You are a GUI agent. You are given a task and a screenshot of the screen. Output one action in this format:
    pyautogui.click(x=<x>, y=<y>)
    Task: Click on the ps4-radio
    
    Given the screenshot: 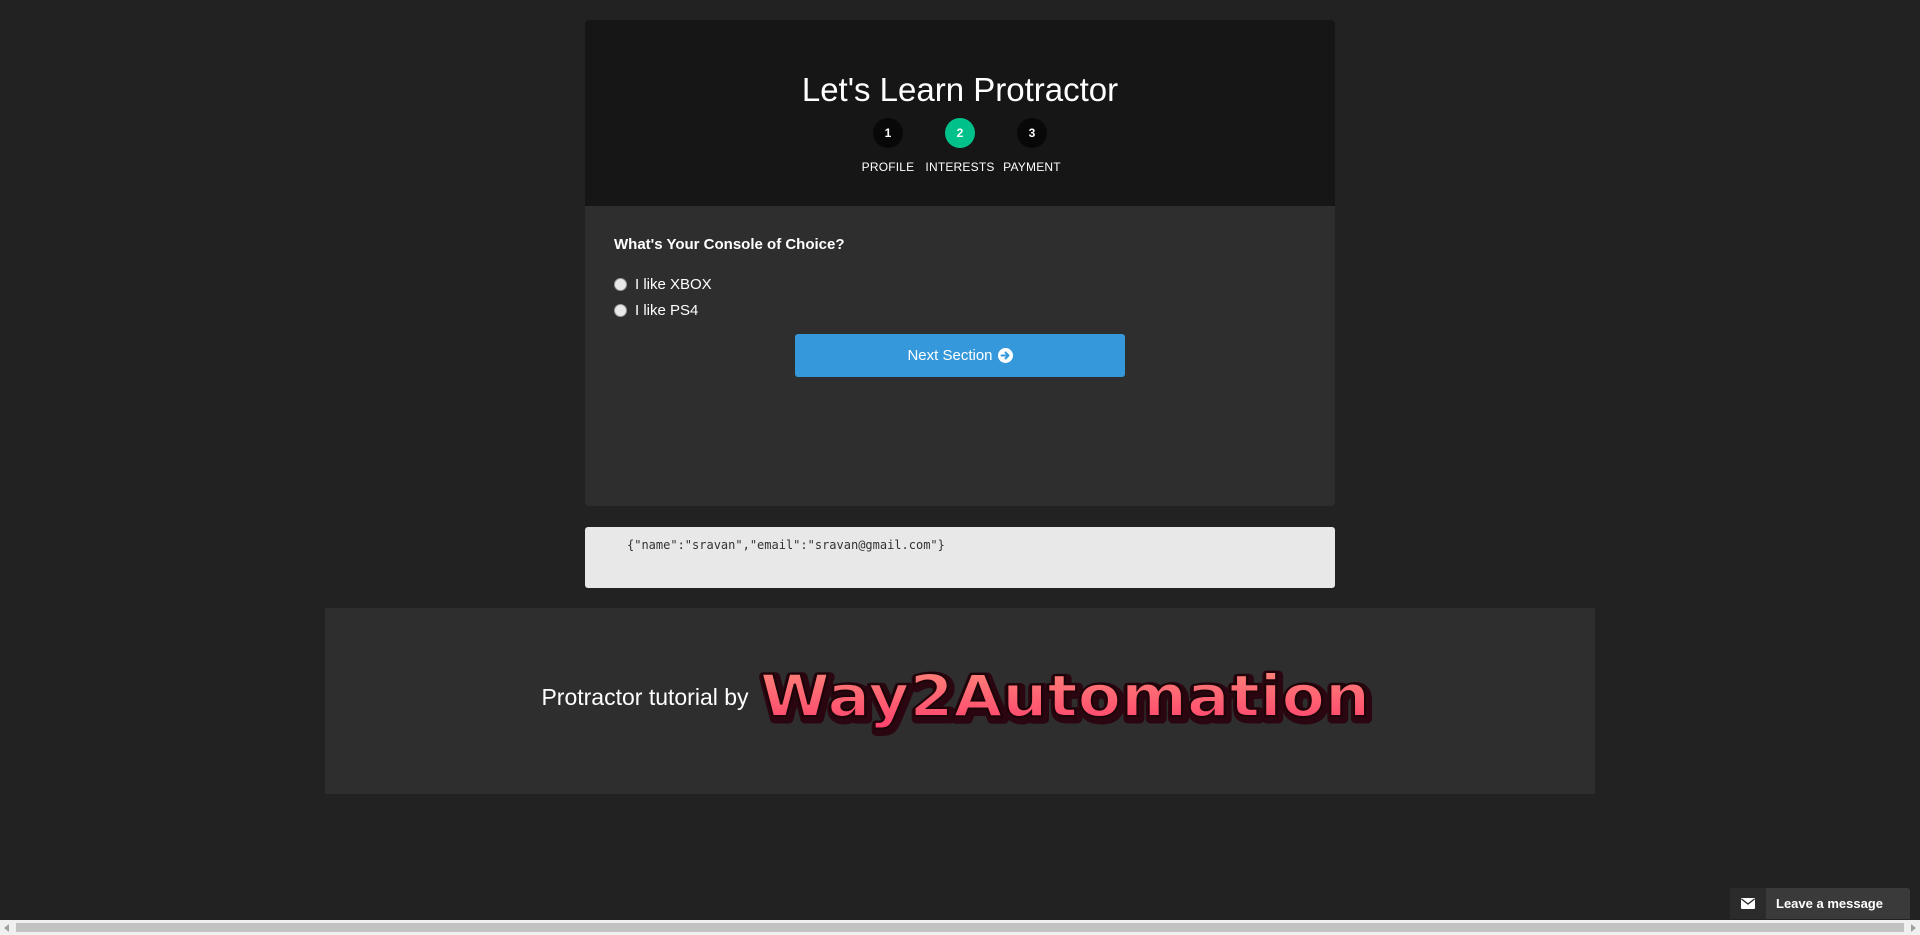 What is the action you would take?
    pyautogui.click(x=620, y=310)
    